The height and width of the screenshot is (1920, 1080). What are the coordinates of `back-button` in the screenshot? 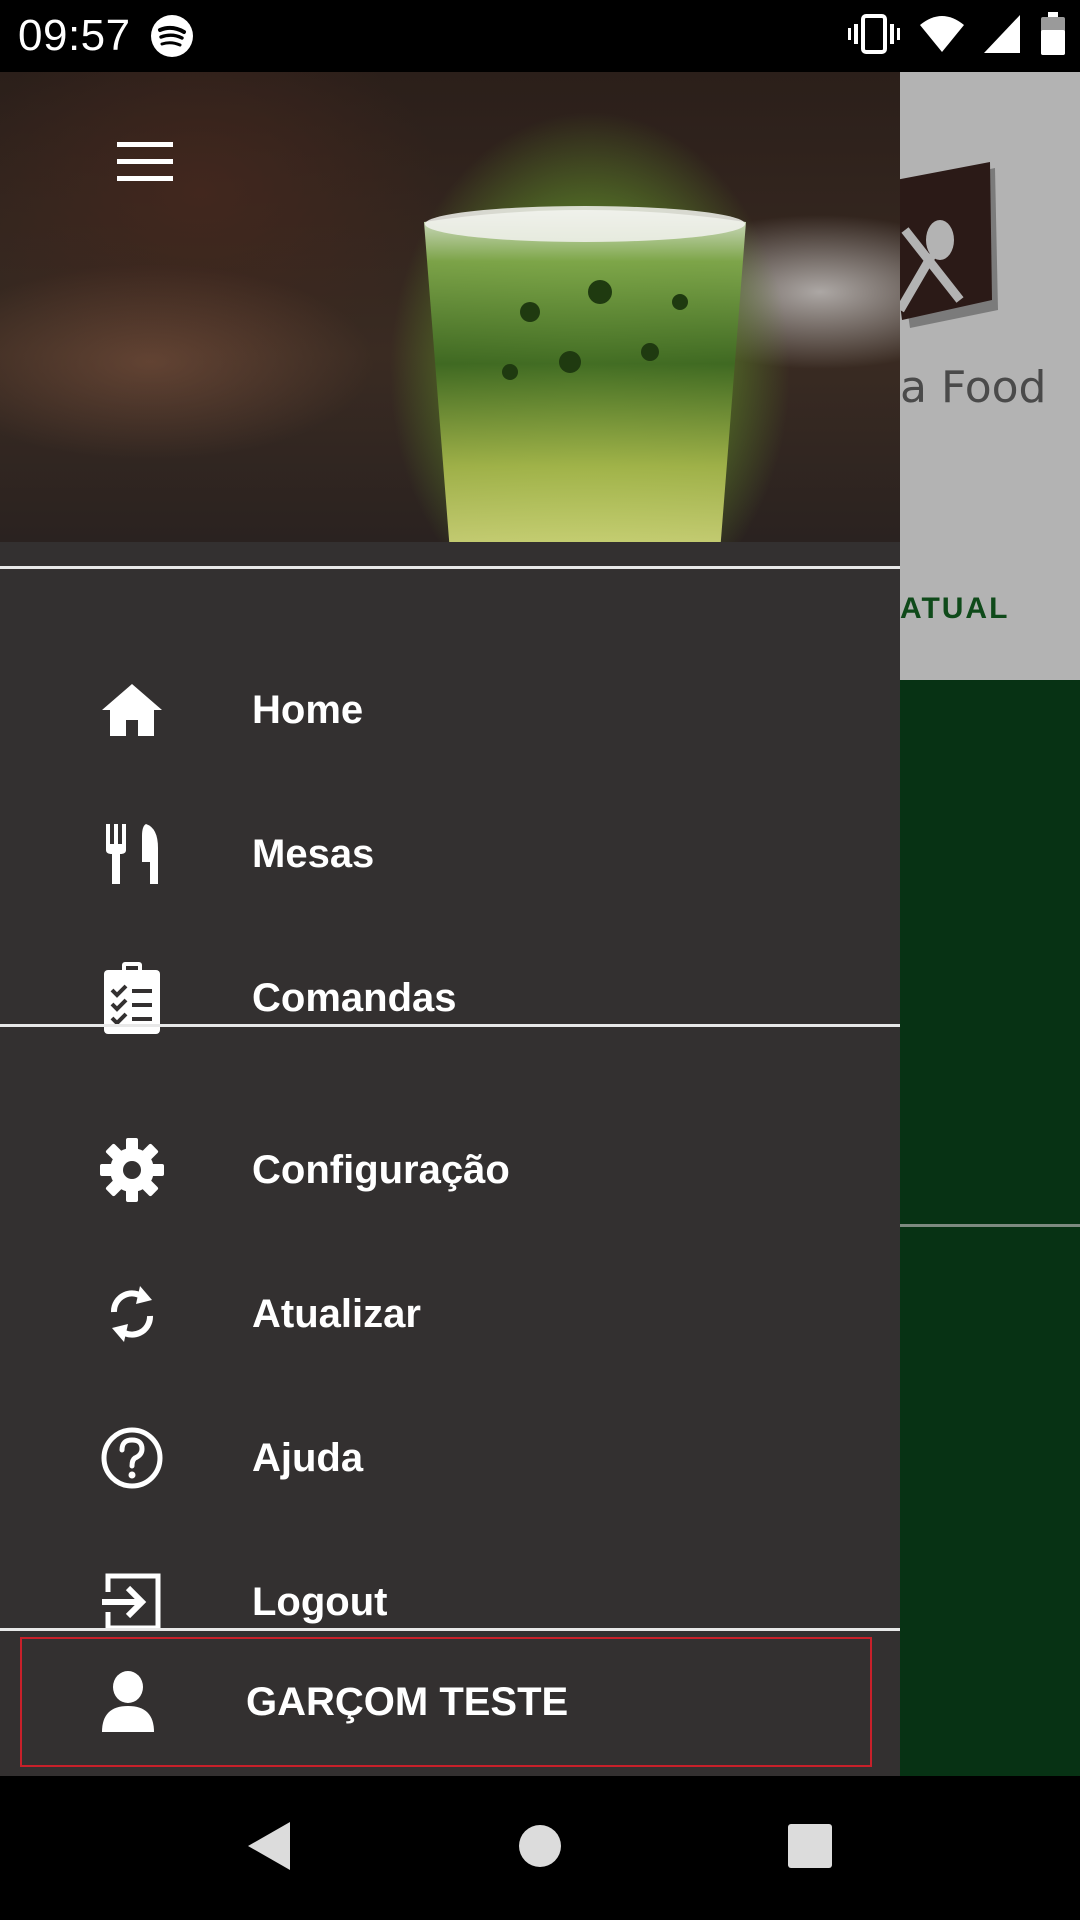 It's located at (268, 1848).